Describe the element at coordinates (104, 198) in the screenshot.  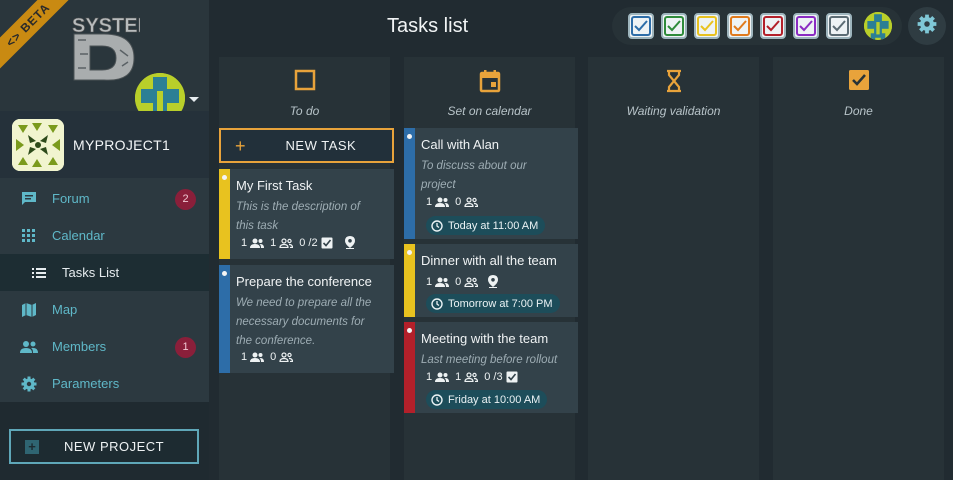
I see `sidebar-item-forum: Forum 2` at that location.